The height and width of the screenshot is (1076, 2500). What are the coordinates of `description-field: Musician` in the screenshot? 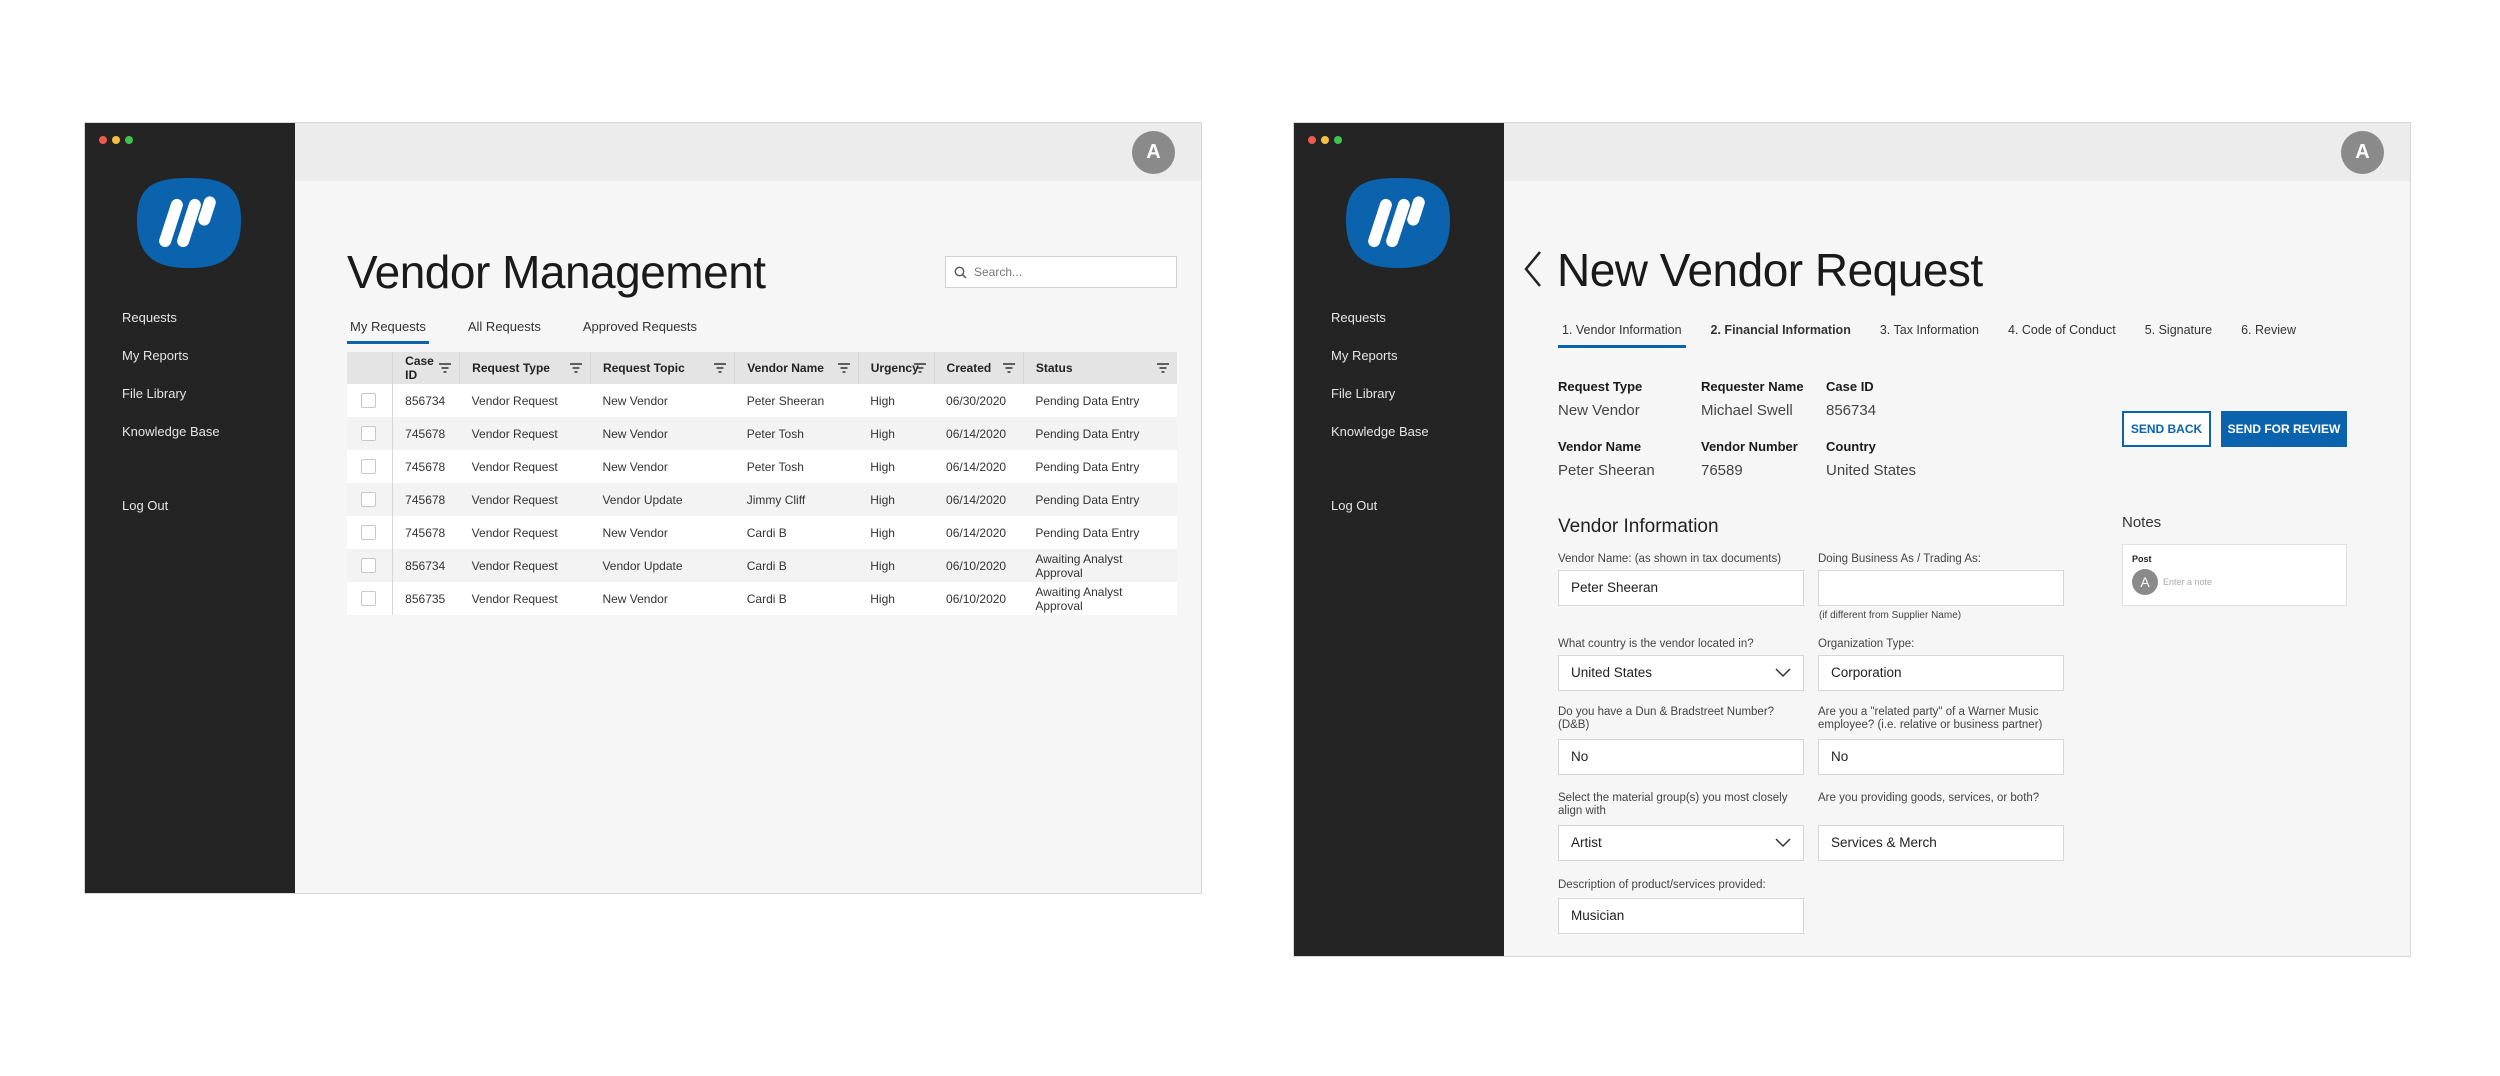 It's located at (1681, 916).